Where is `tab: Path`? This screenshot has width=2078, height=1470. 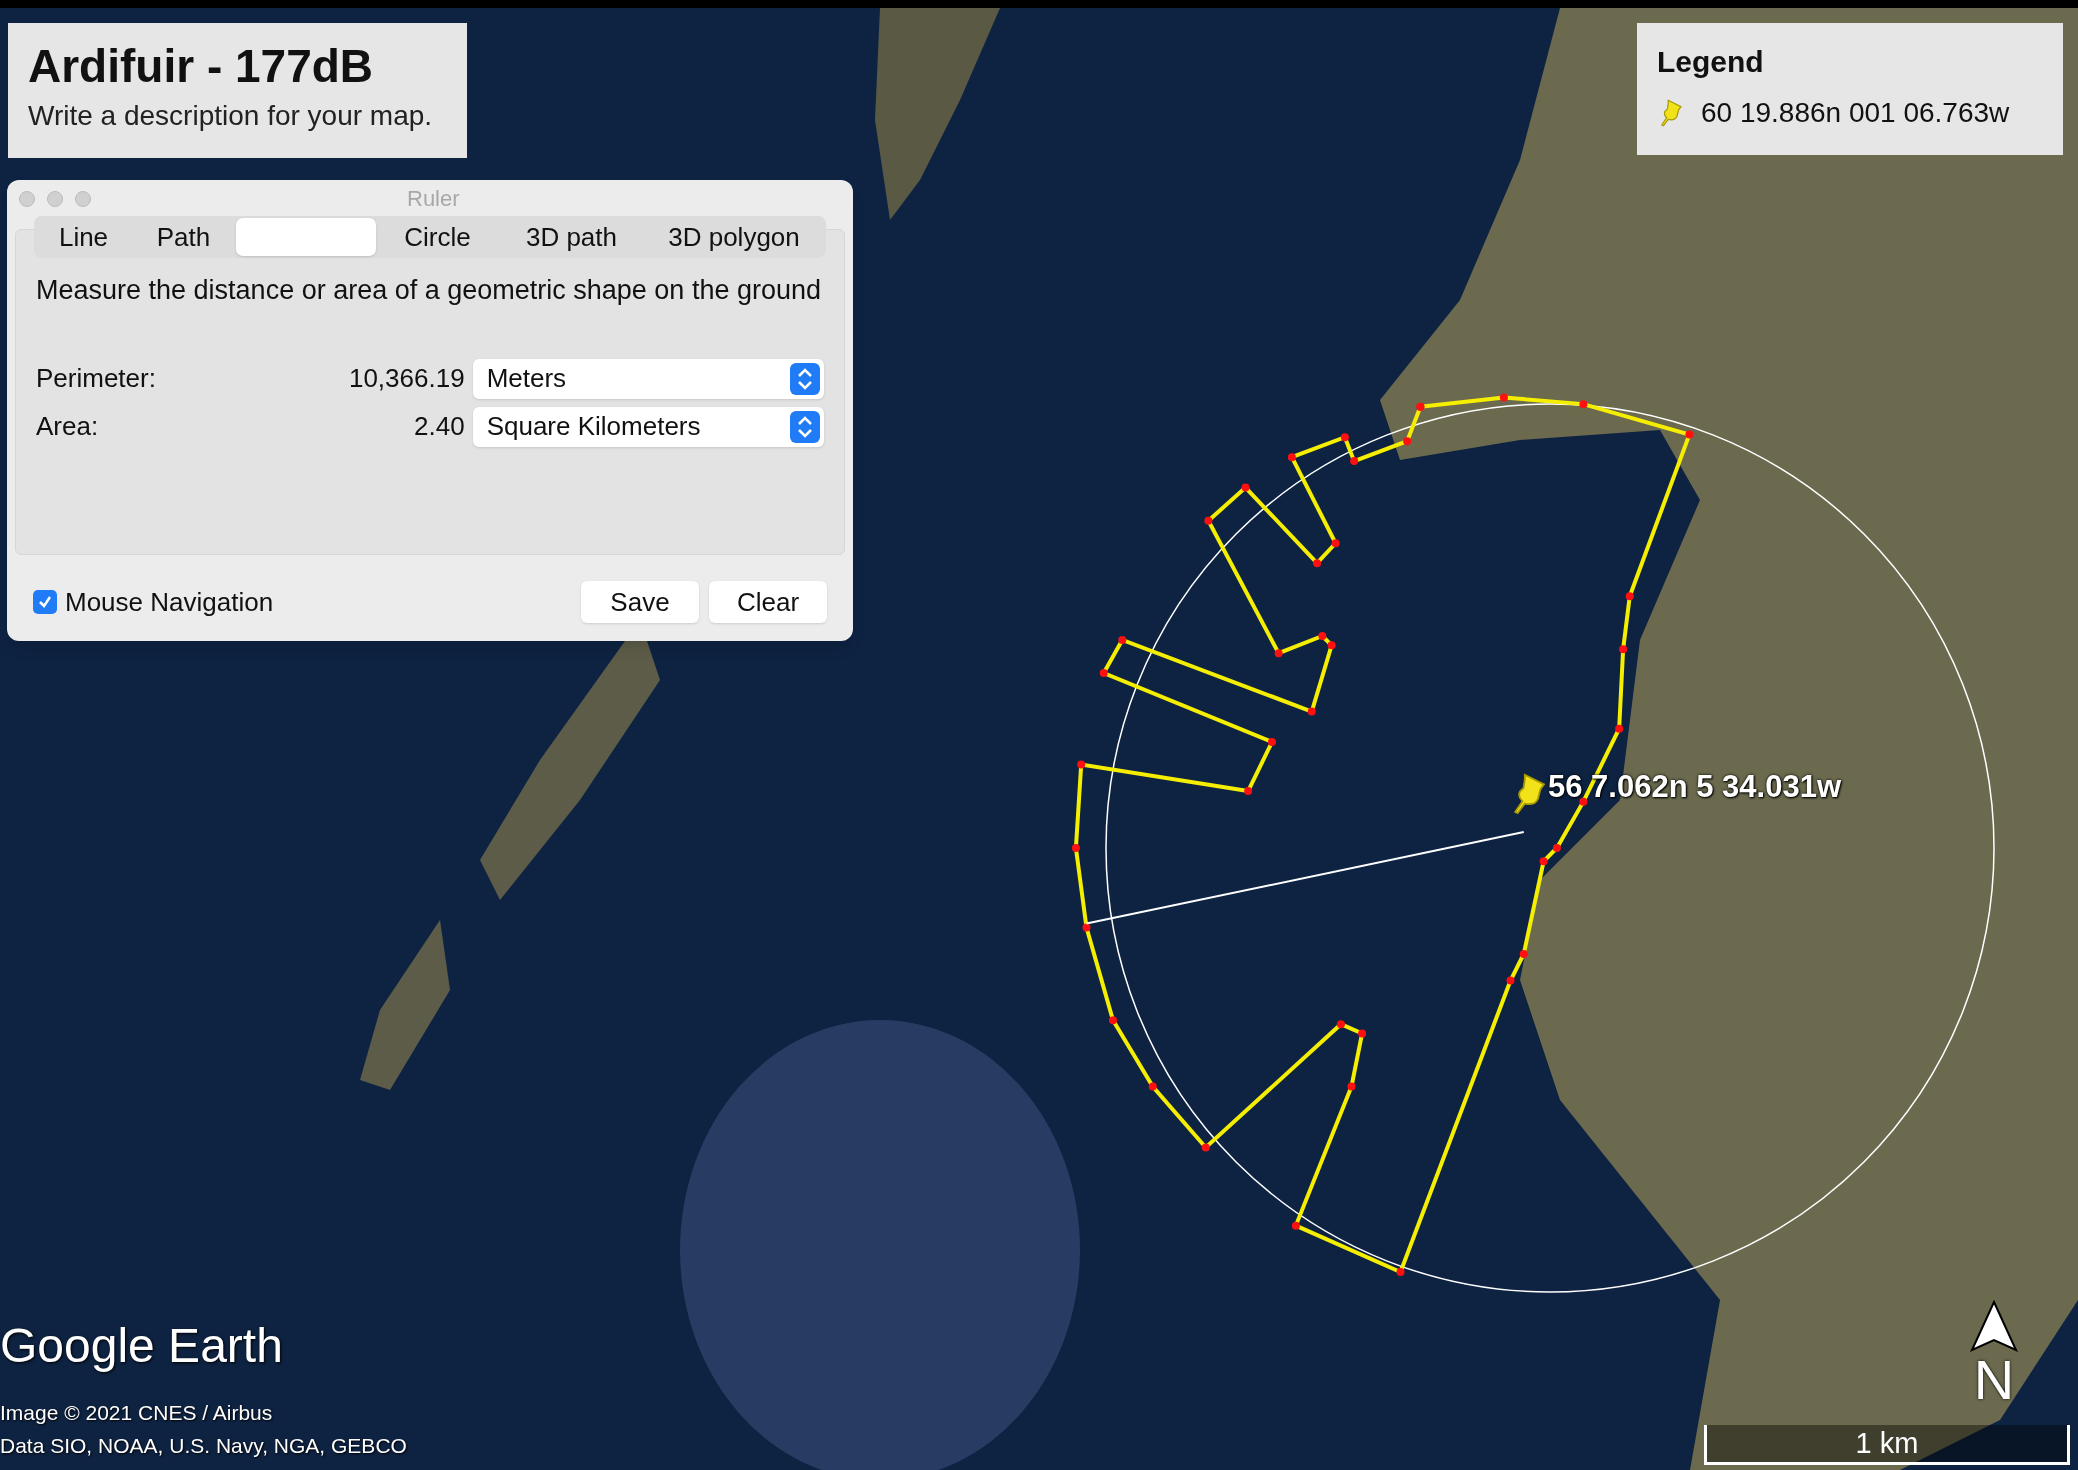 tab: Path is located at coordinates (183, 237).